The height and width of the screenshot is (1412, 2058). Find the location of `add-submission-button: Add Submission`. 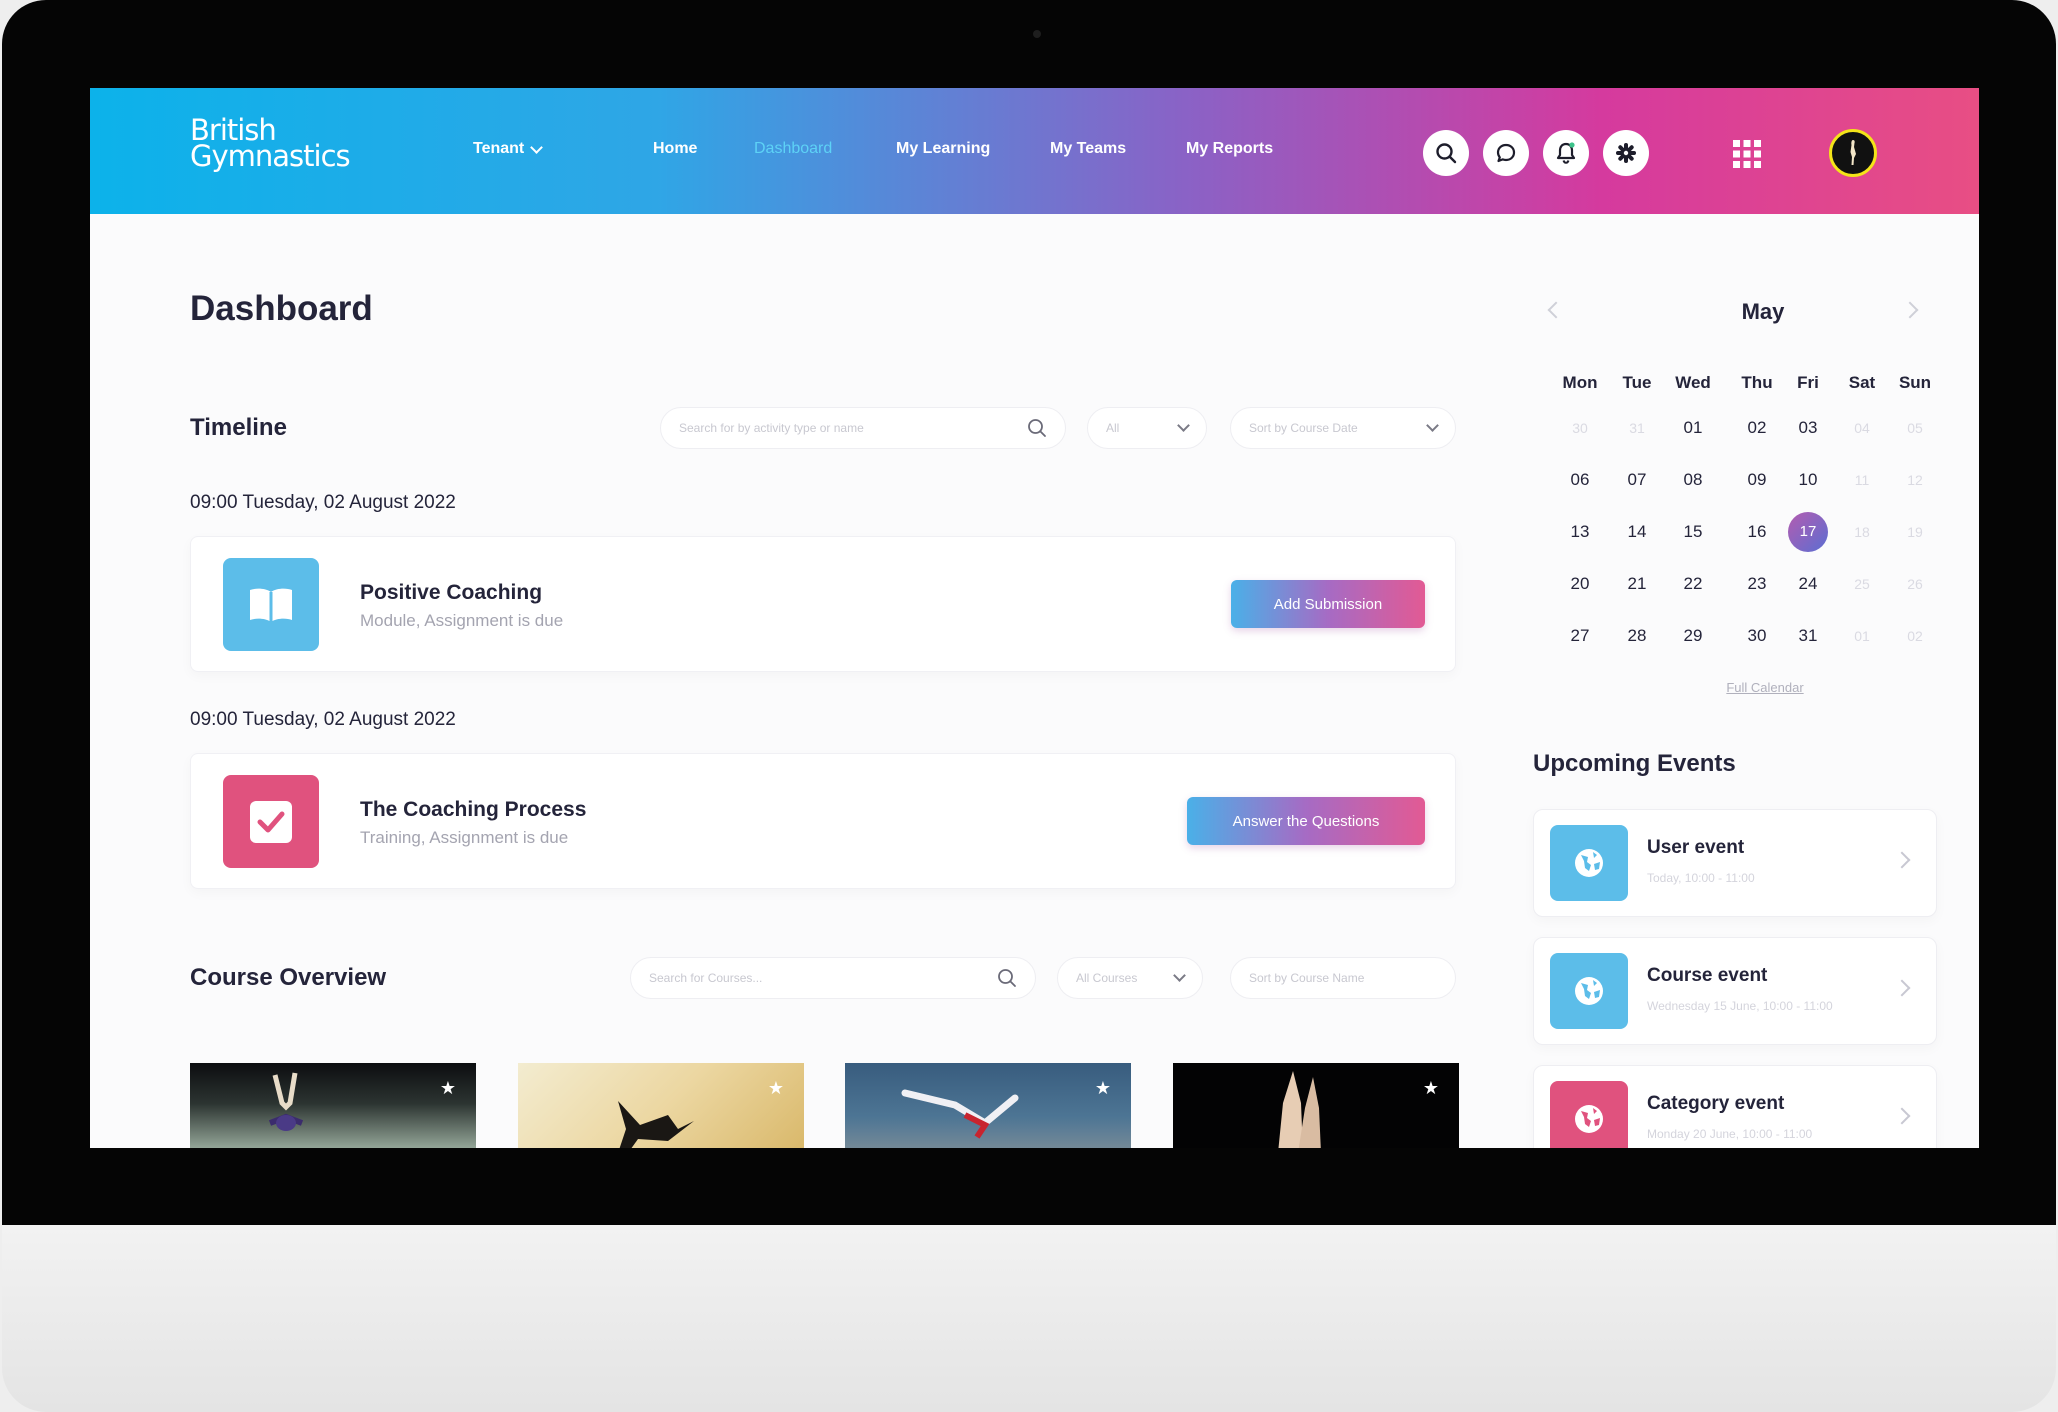

add-submission-button: Add Submission is located at coordinates (1328, 604).